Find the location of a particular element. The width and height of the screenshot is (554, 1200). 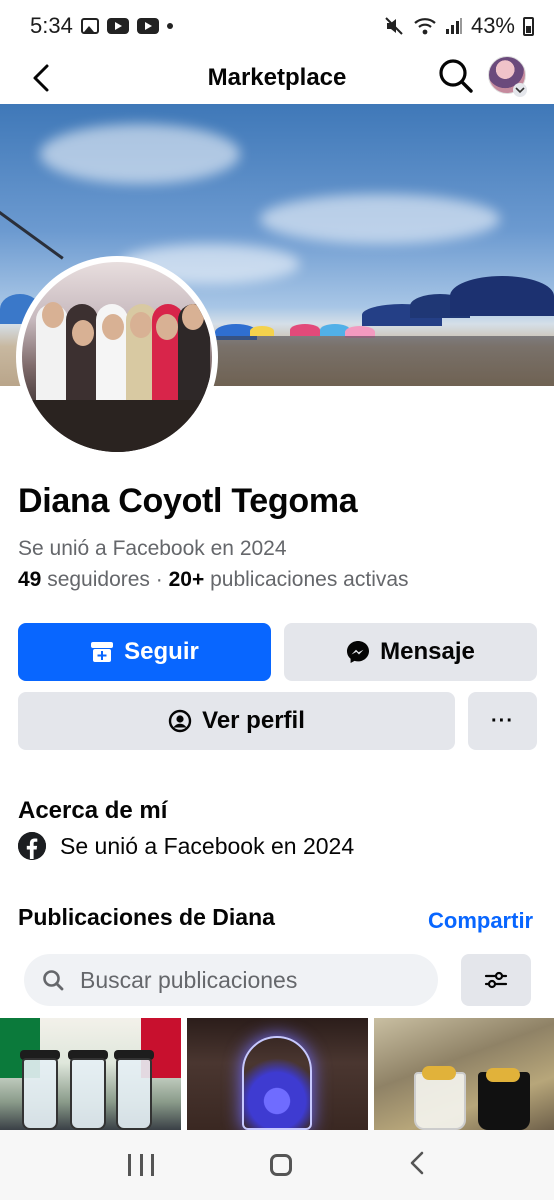

about-joined-text: Se unió a Facebook en 2024 is located at coordinates (207, 845).